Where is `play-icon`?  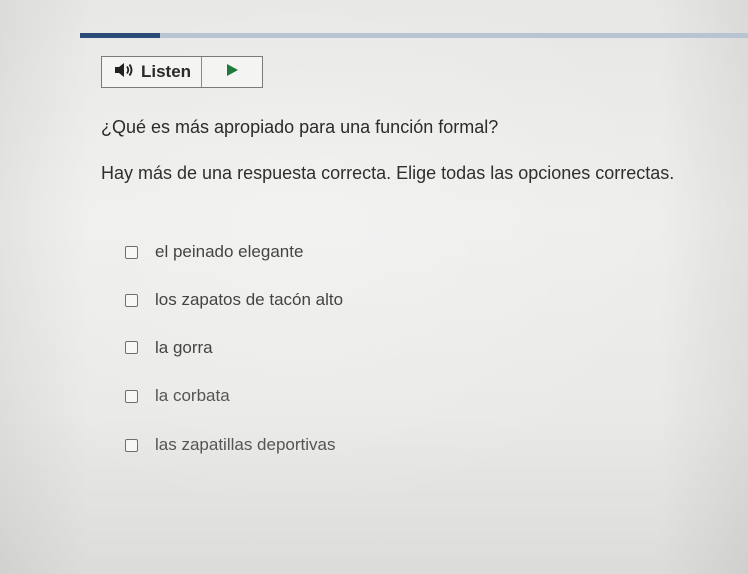 play-icon is located at coordinates (232, 72).